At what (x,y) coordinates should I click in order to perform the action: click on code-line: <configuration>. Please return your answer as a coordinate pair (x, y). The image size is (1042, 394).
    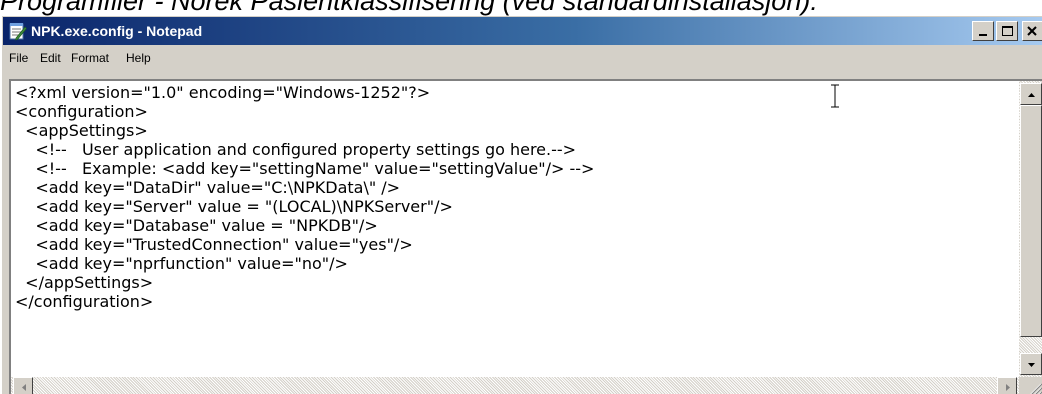
    Looking at the image, I should click on (81, 111).